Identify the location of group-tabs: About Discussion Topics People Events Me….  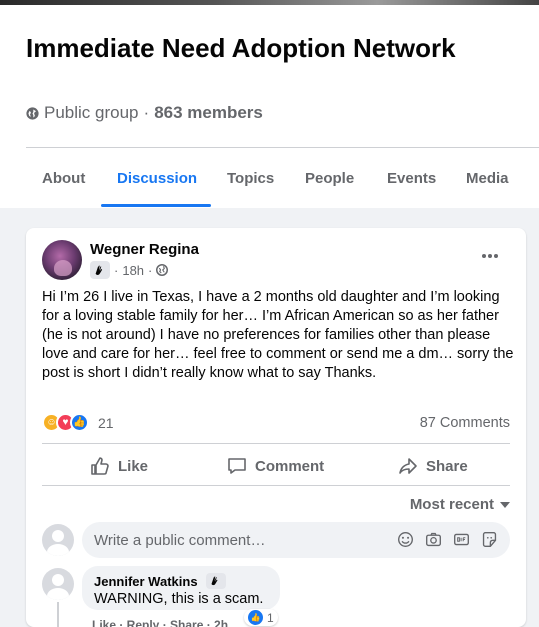
(282, 184).